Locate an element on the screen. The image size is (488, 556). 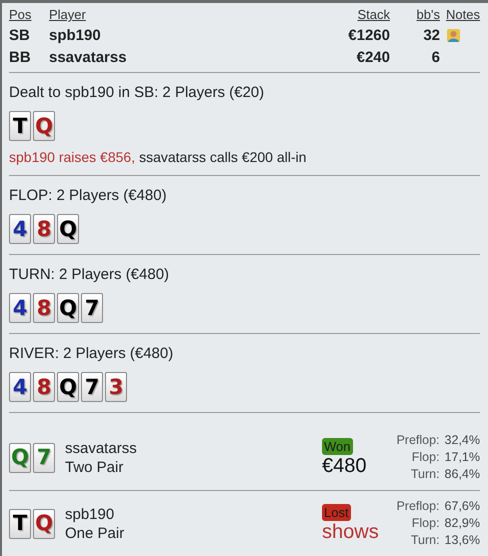
person-icon is located at coordinates (453, 35).